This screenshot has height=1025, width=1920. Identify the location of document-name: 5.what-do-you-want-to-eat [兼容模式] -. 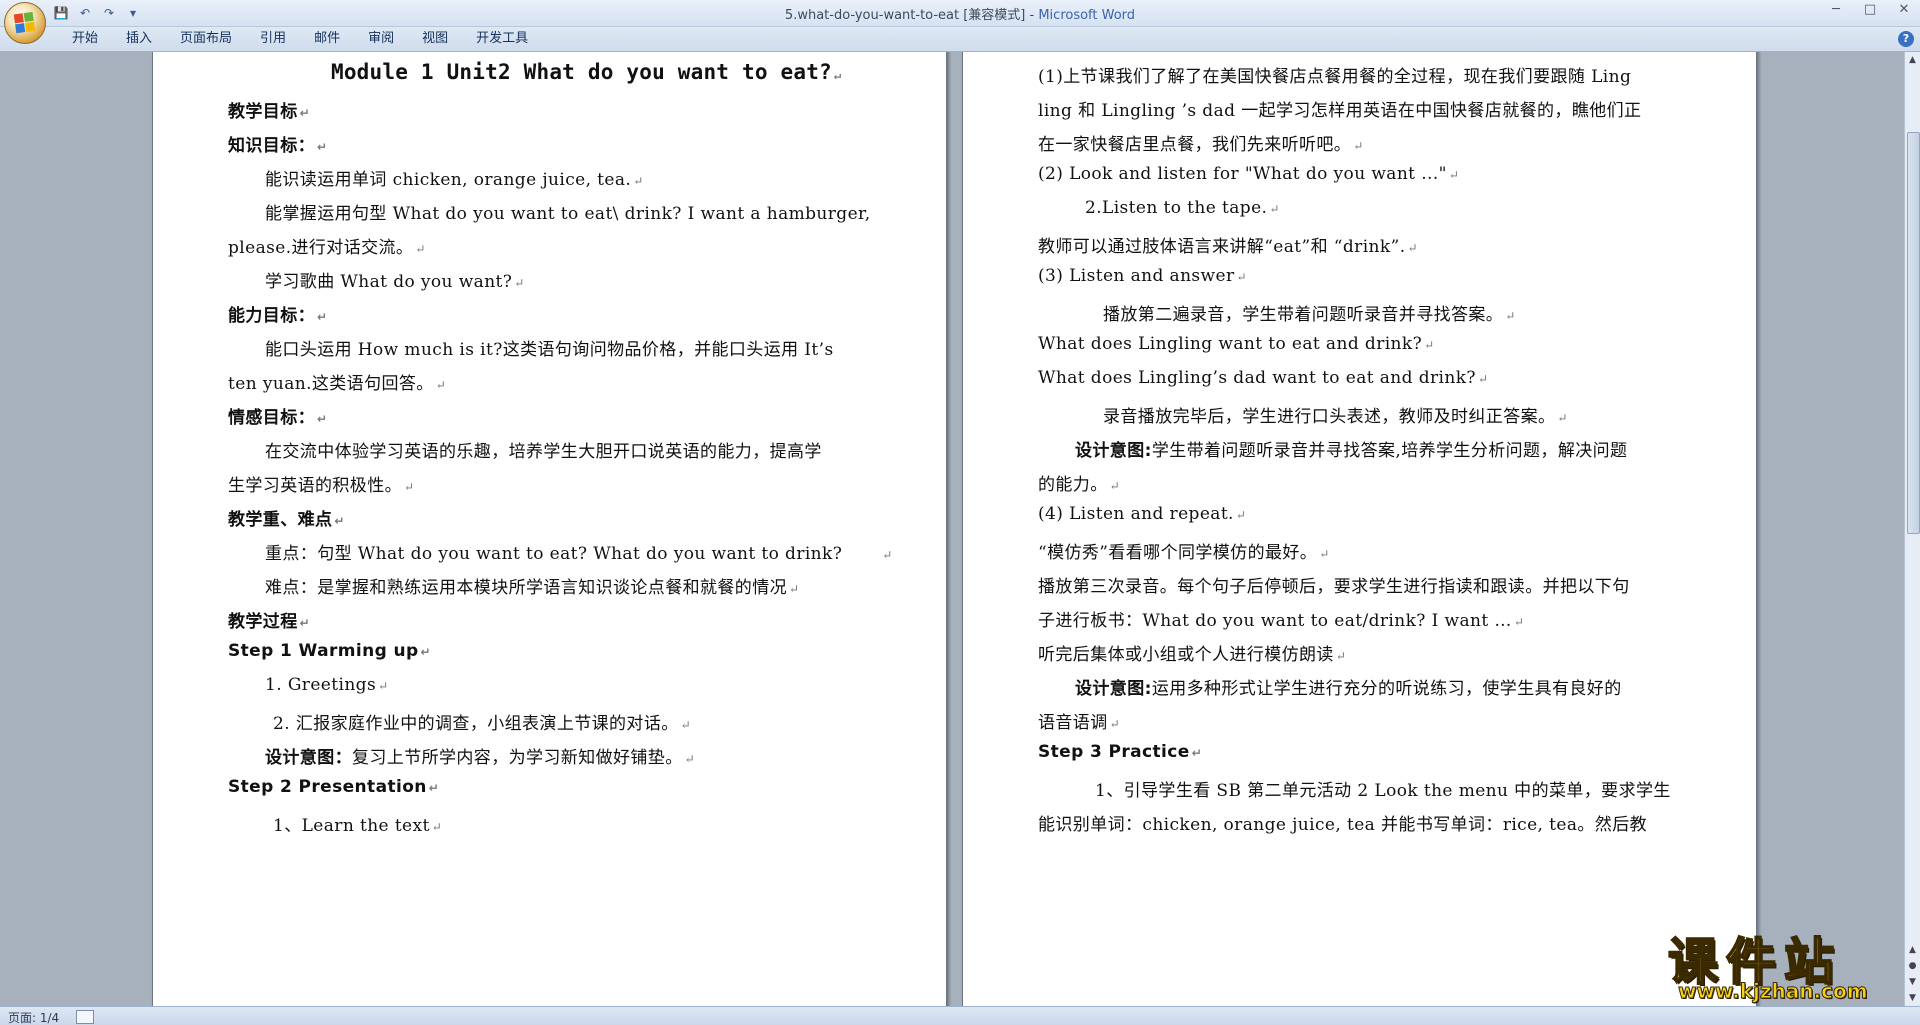
(911, 15).